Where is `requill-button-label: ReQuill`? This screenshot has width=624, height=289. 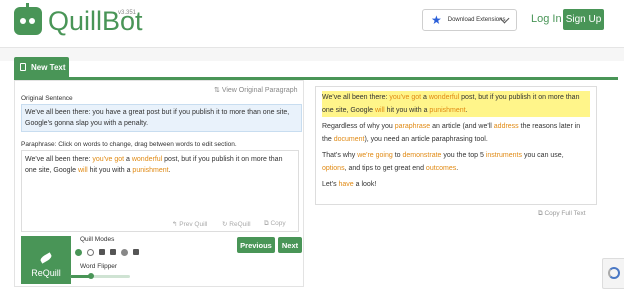
requill-button-label: ReQuill is located at coordinates (46, 273).